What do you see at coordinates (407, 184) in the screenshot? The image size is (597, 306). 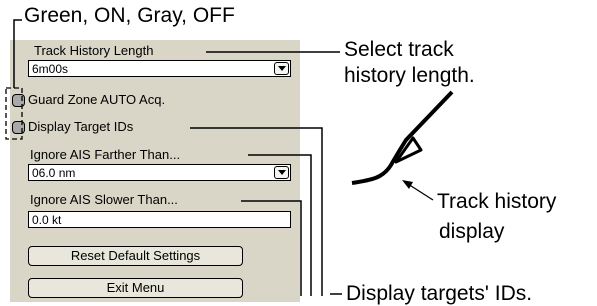 I see `track-display-arrowhead` at bounding box center [407, 184].